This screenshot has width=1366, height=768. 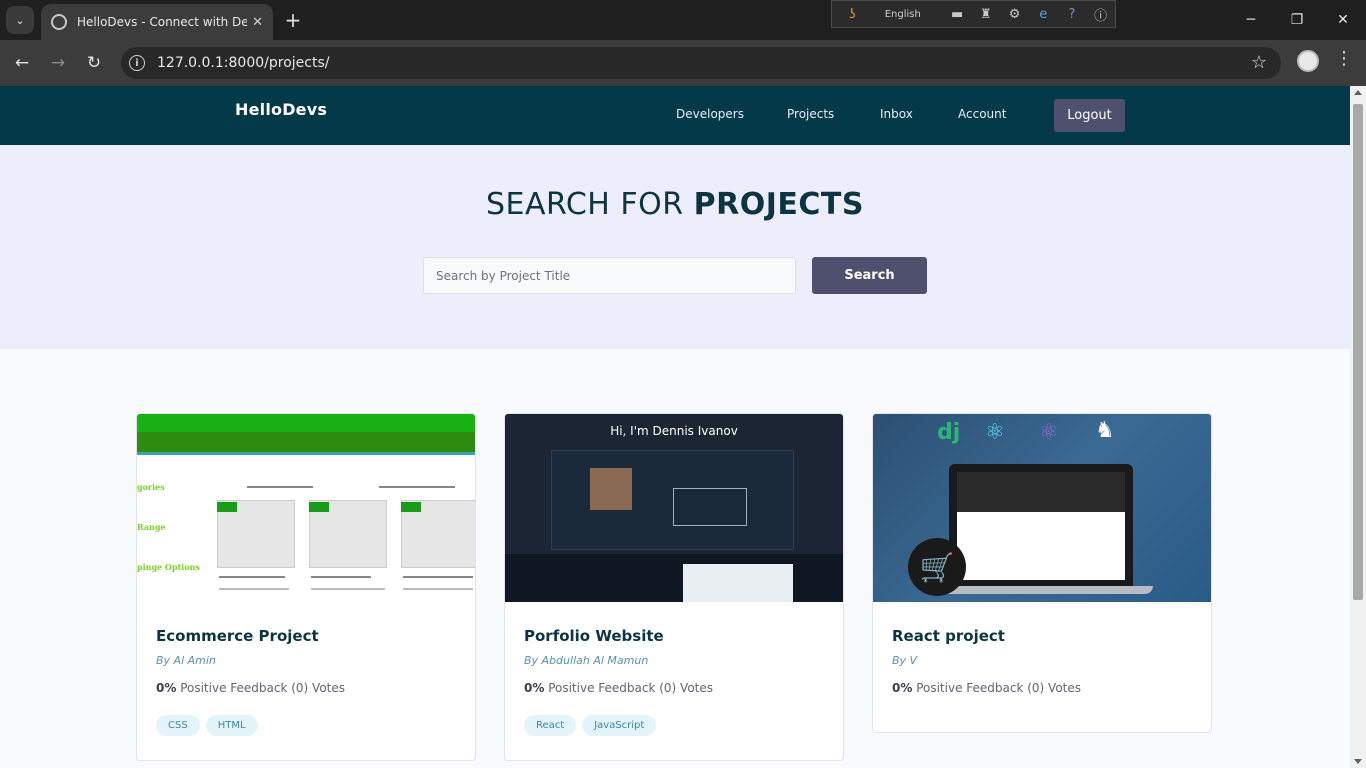 What do you see at coordinates (1089, 115) in the screenshot?
I see `logout-button: Logout` at bounding box center [1089, 115].